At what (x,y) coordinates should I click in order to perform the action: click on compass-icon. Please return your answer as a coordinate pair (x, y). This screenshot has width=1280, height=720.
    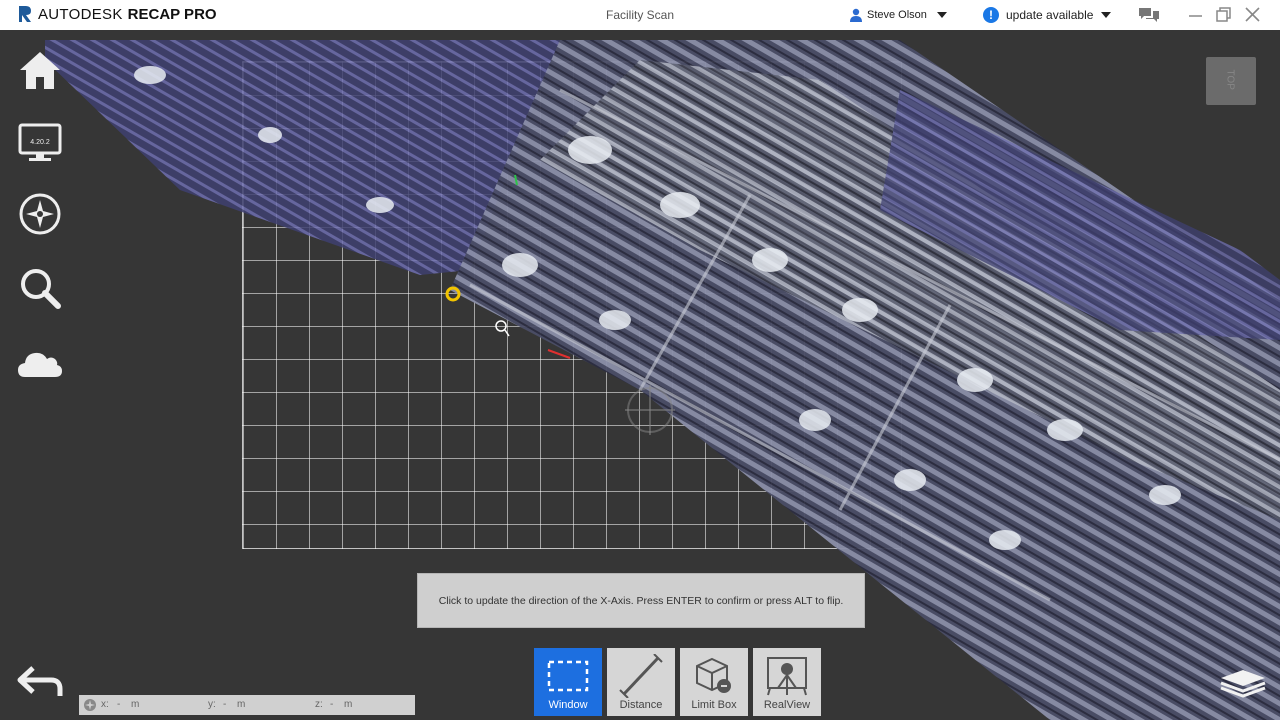
    Looking at the image, I should click on (40, 214).